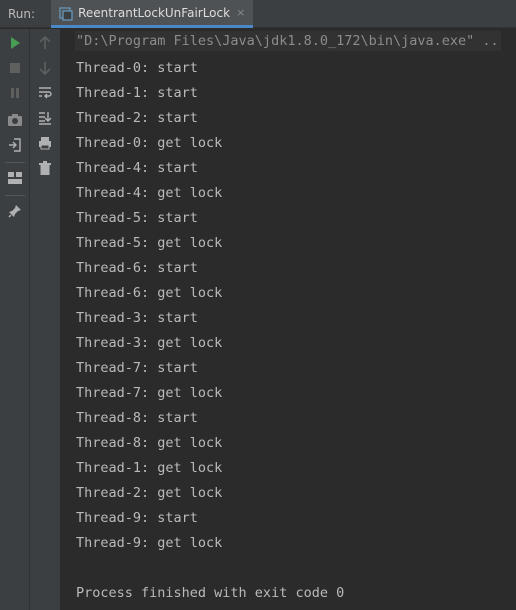  Describe the element at coordinates (137, 418) in the screenshot. I see `console-line: Thread-8: start` at that location.